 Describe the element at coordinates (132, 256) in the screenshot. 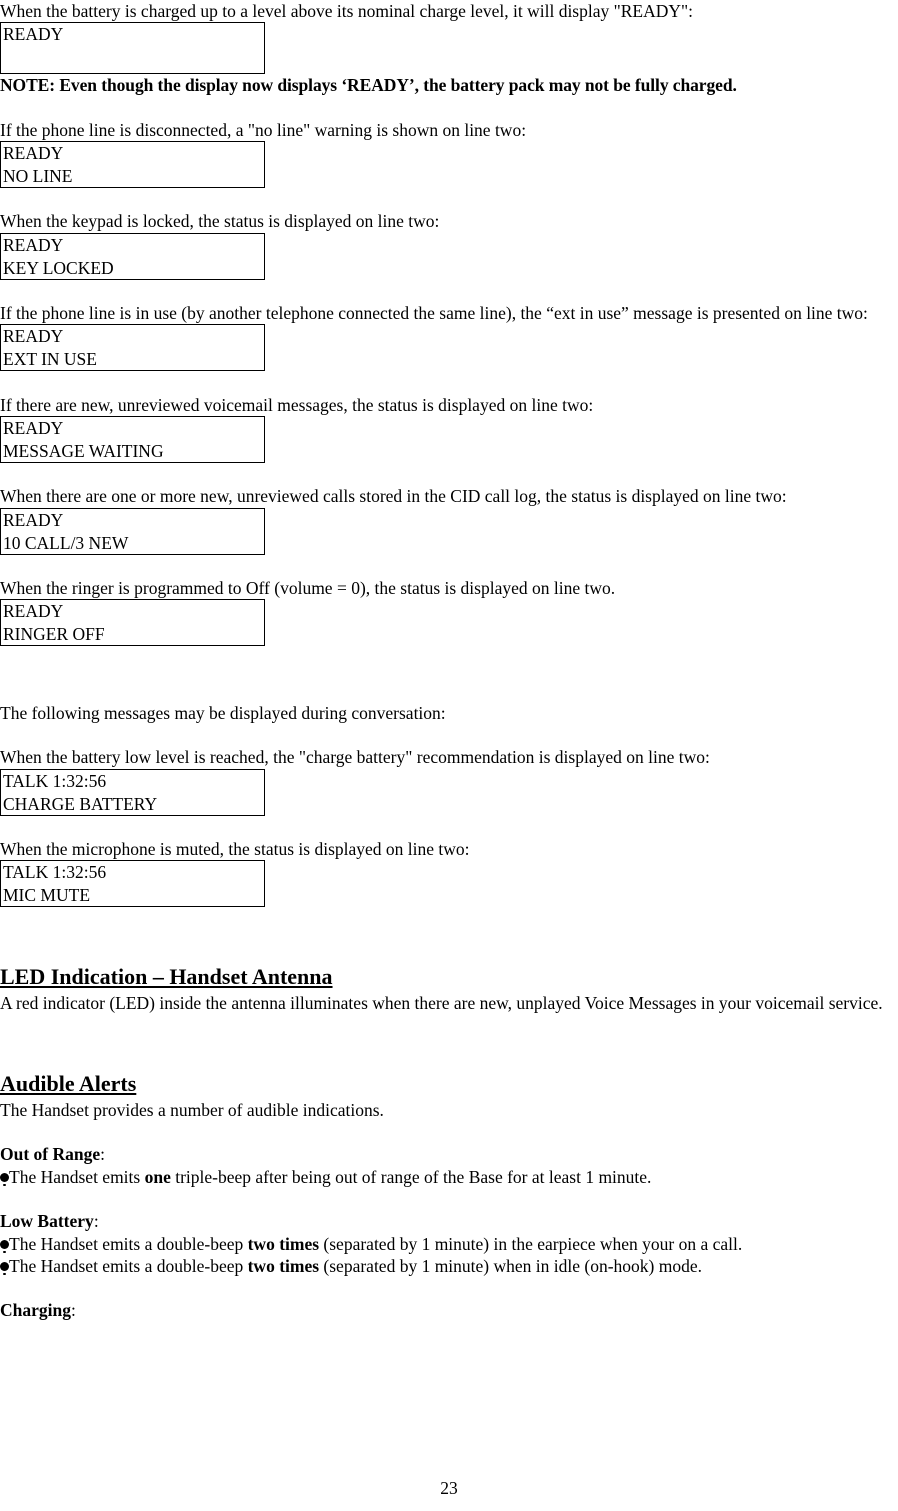

I see `lcd-display-key-locked: READY KEY LOCKED` at that location.